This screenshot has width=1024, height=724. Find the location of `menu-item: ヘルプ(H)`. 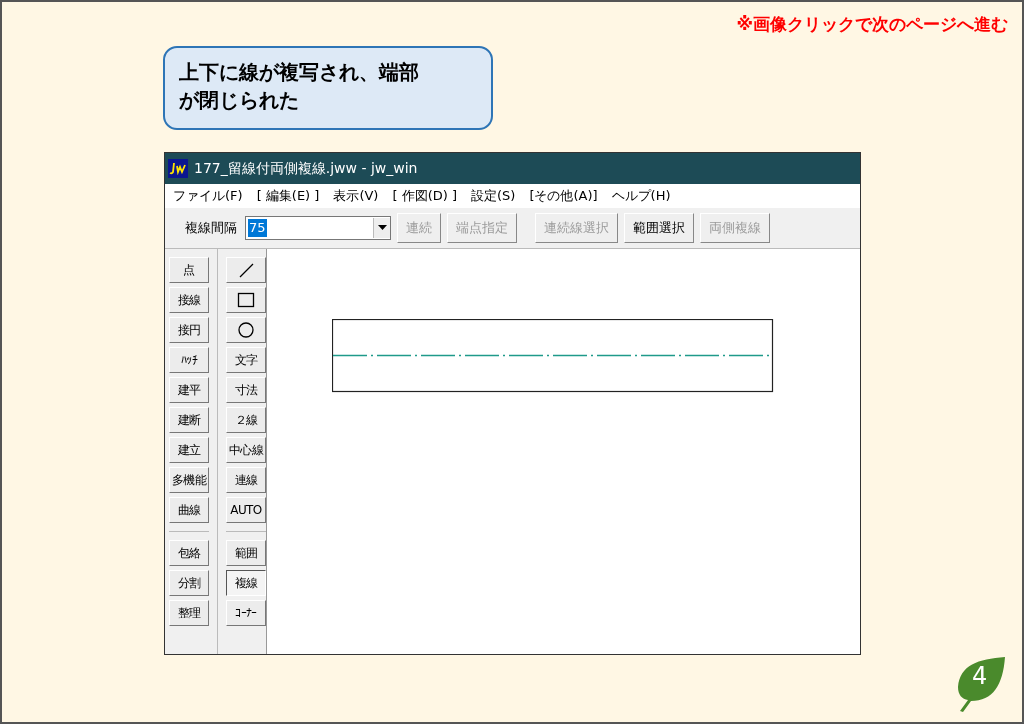

menu-item: ヘルプ(H) is located at coordinates (641, 195).